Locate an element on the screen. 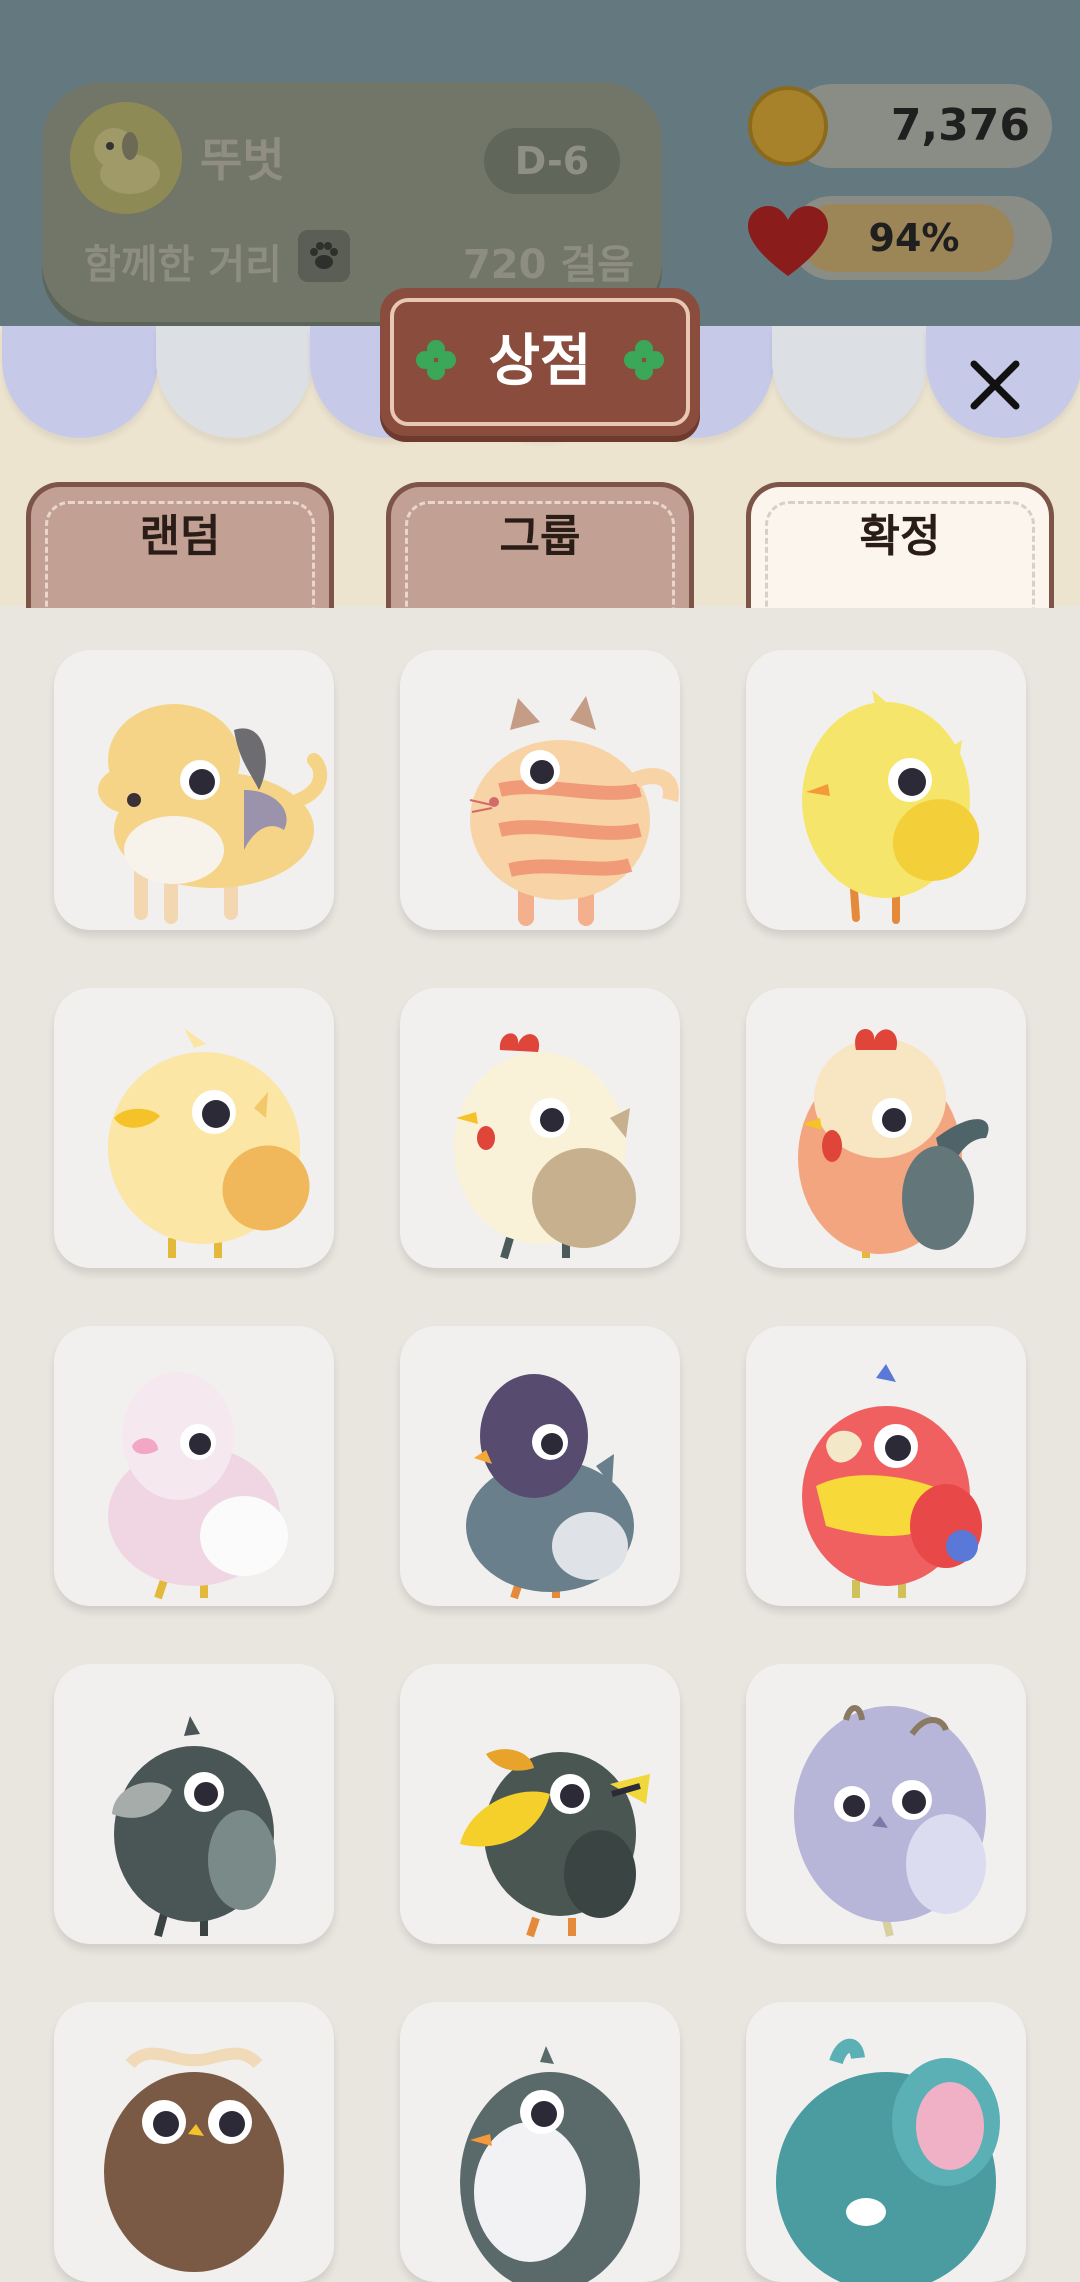 Image resolution: width=1080 pixels, height=2282 pixels. close-icon is located at coordinates (995, 385).